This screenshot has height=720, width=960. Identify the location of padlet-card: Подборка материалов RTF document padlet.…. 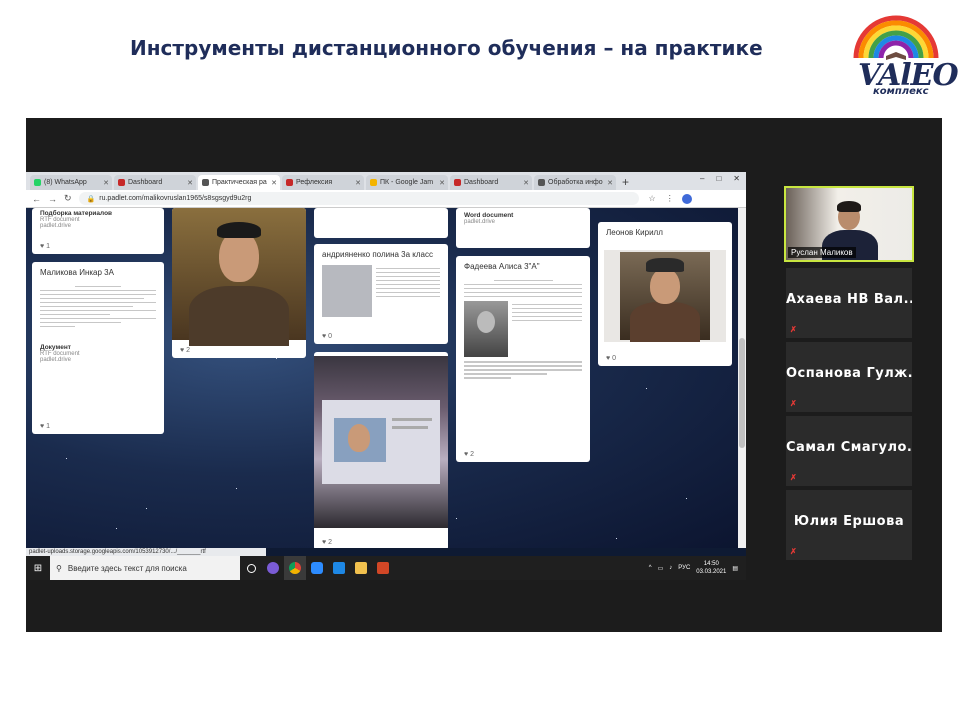
(98, 231).